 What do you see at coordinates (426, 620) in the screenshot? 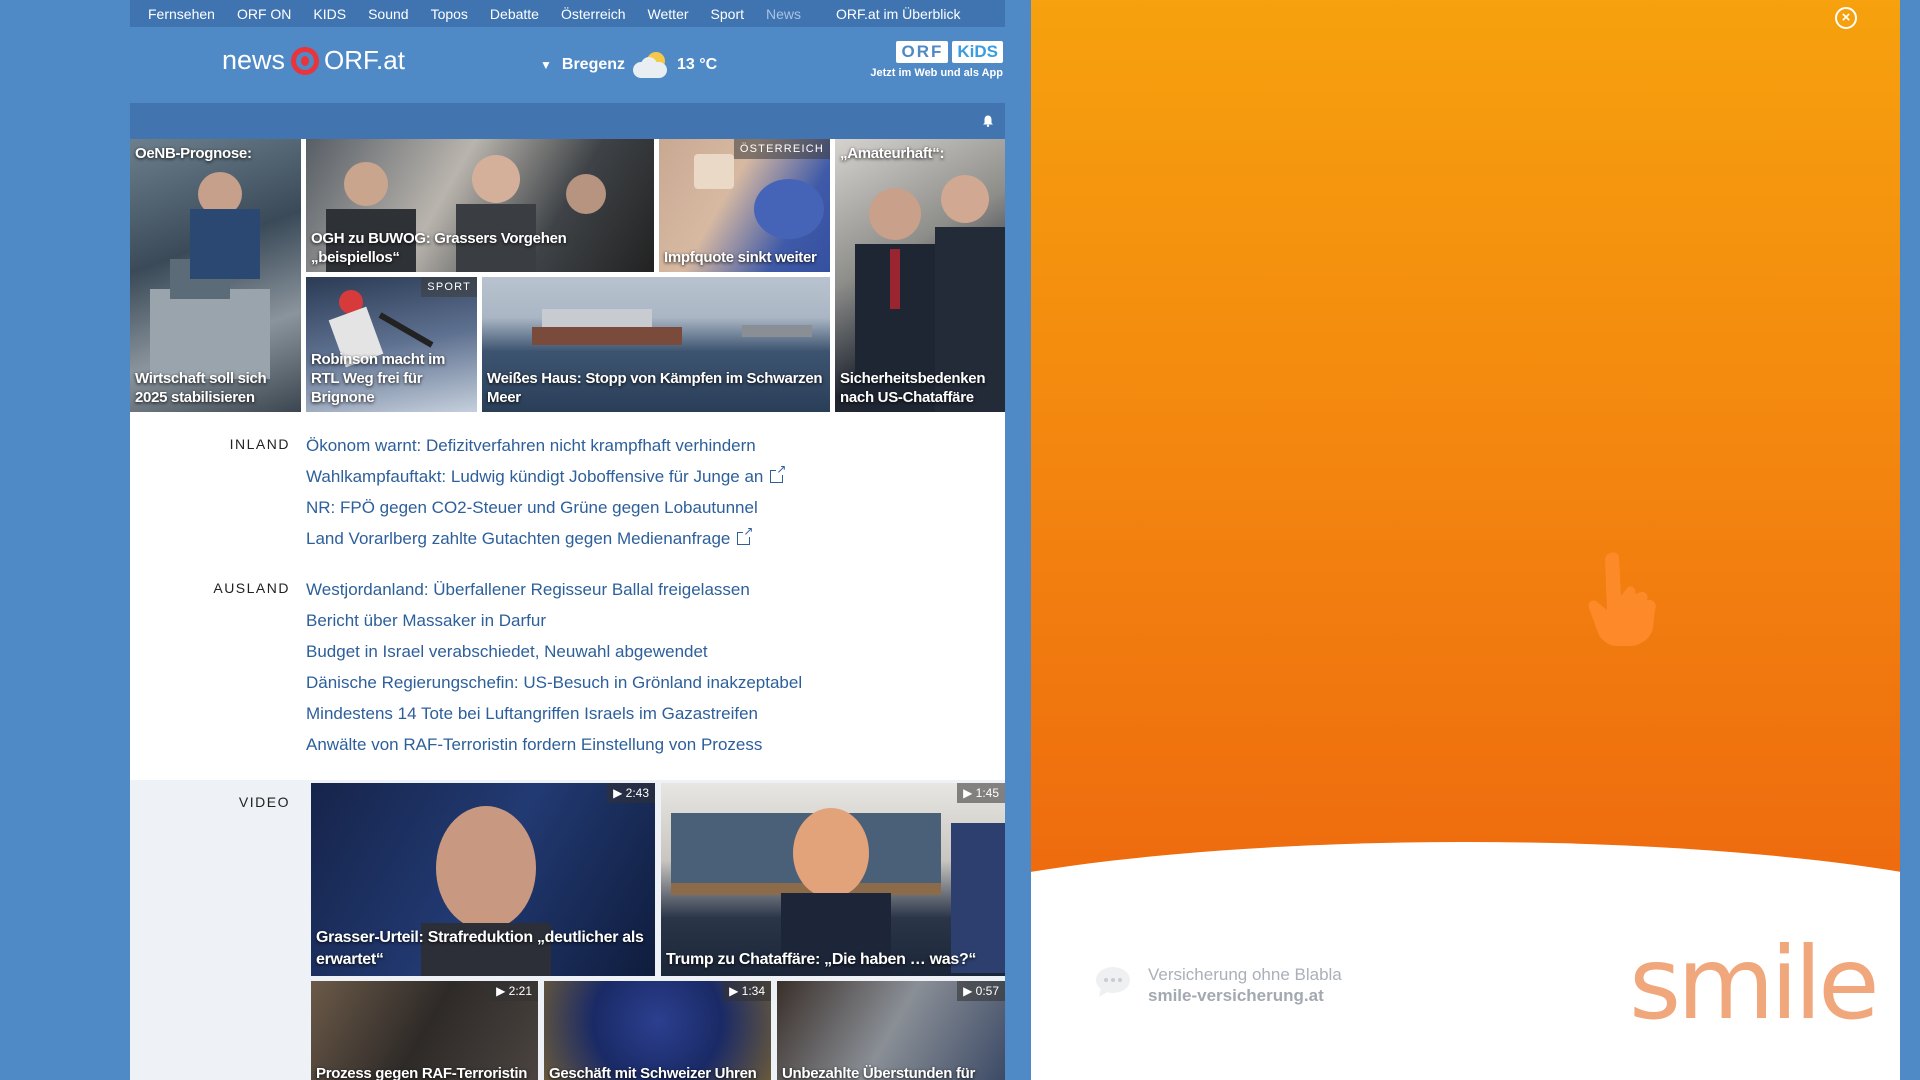
I see `headline-text: Bericht über Massaker in Darfur` at bounding box center [426, 620].